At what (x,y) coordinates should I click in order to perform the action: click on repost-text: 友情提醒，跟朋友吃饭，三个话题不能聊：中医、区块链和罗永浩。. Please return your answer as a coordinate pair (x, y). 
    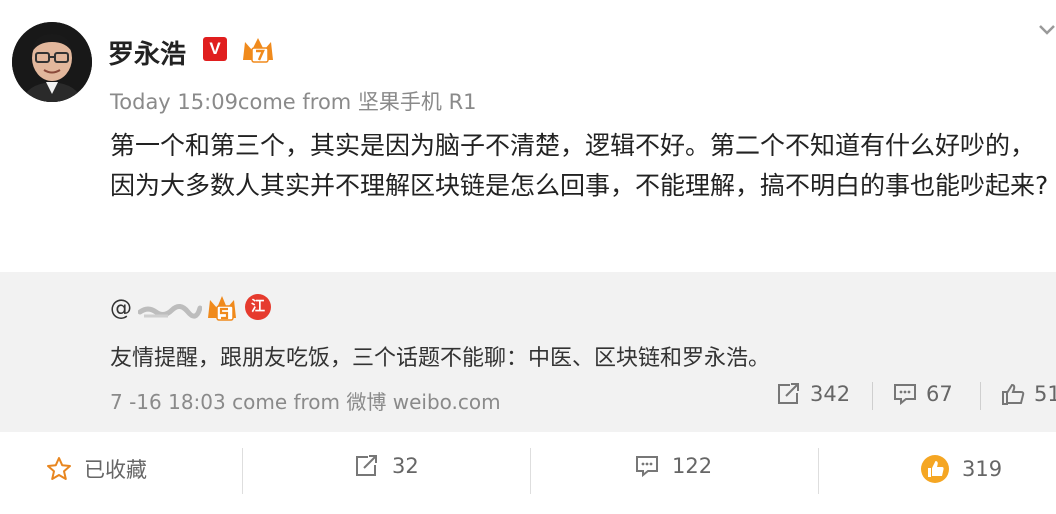
    Looking at the image, I should click on (440, 358).